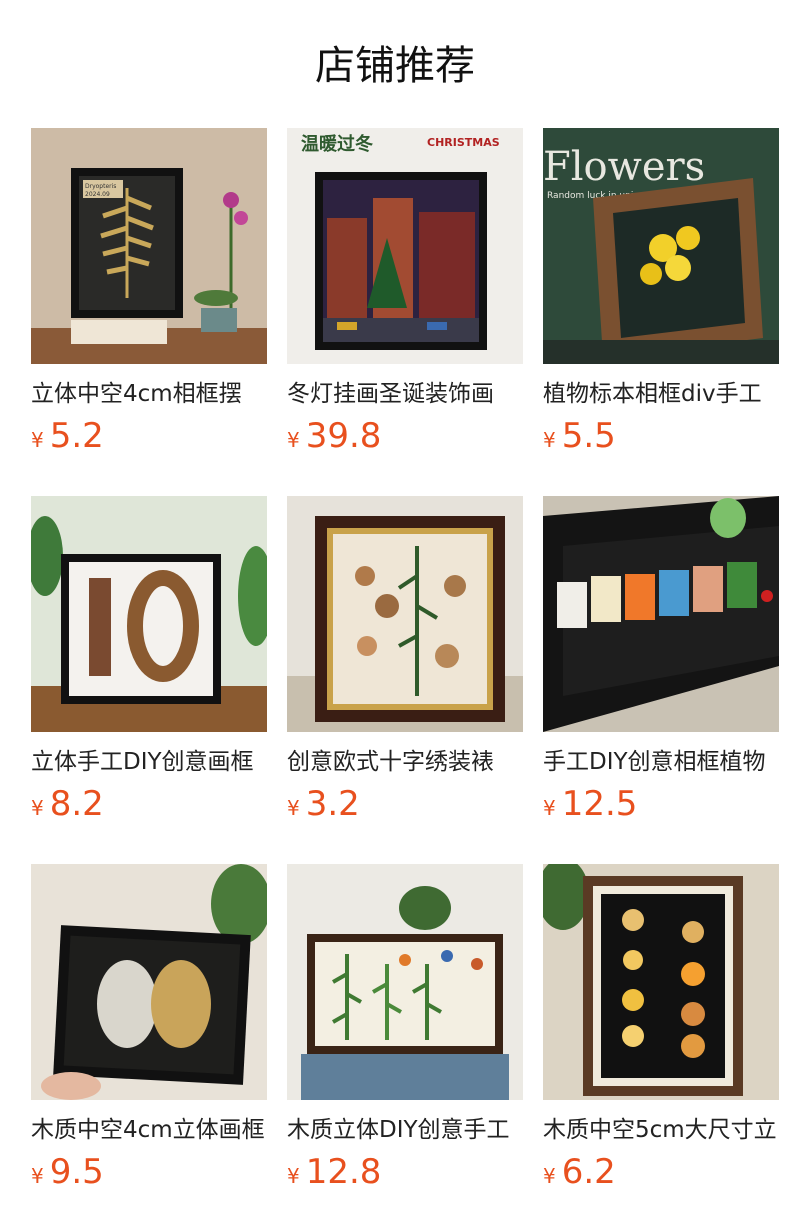 The image size is (790, 1232). Describe the element at coordinates (76, 1172) in the screenshot. I see `price-value: 9.5` at that location.